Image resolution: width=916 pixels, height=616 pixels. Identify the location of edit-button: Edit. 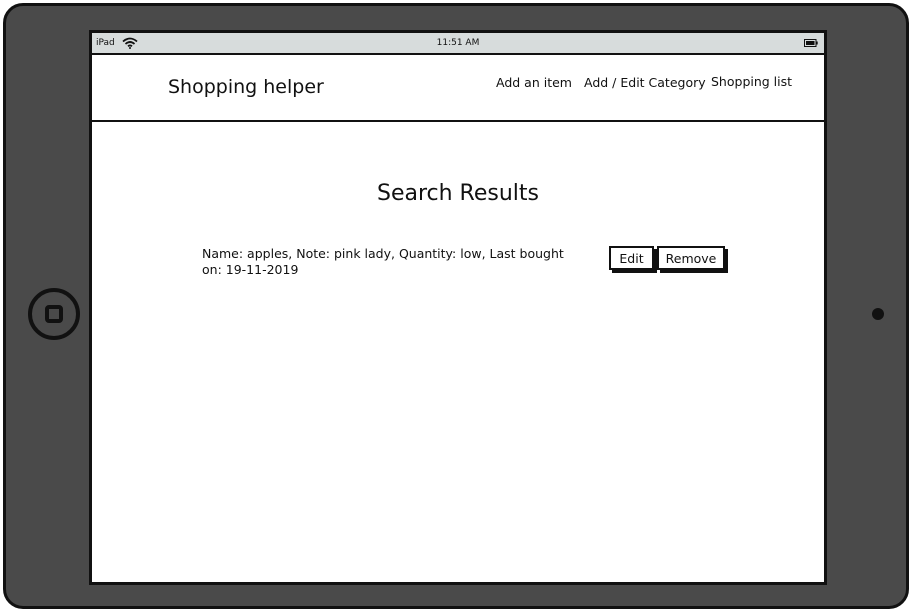
(631, 258).